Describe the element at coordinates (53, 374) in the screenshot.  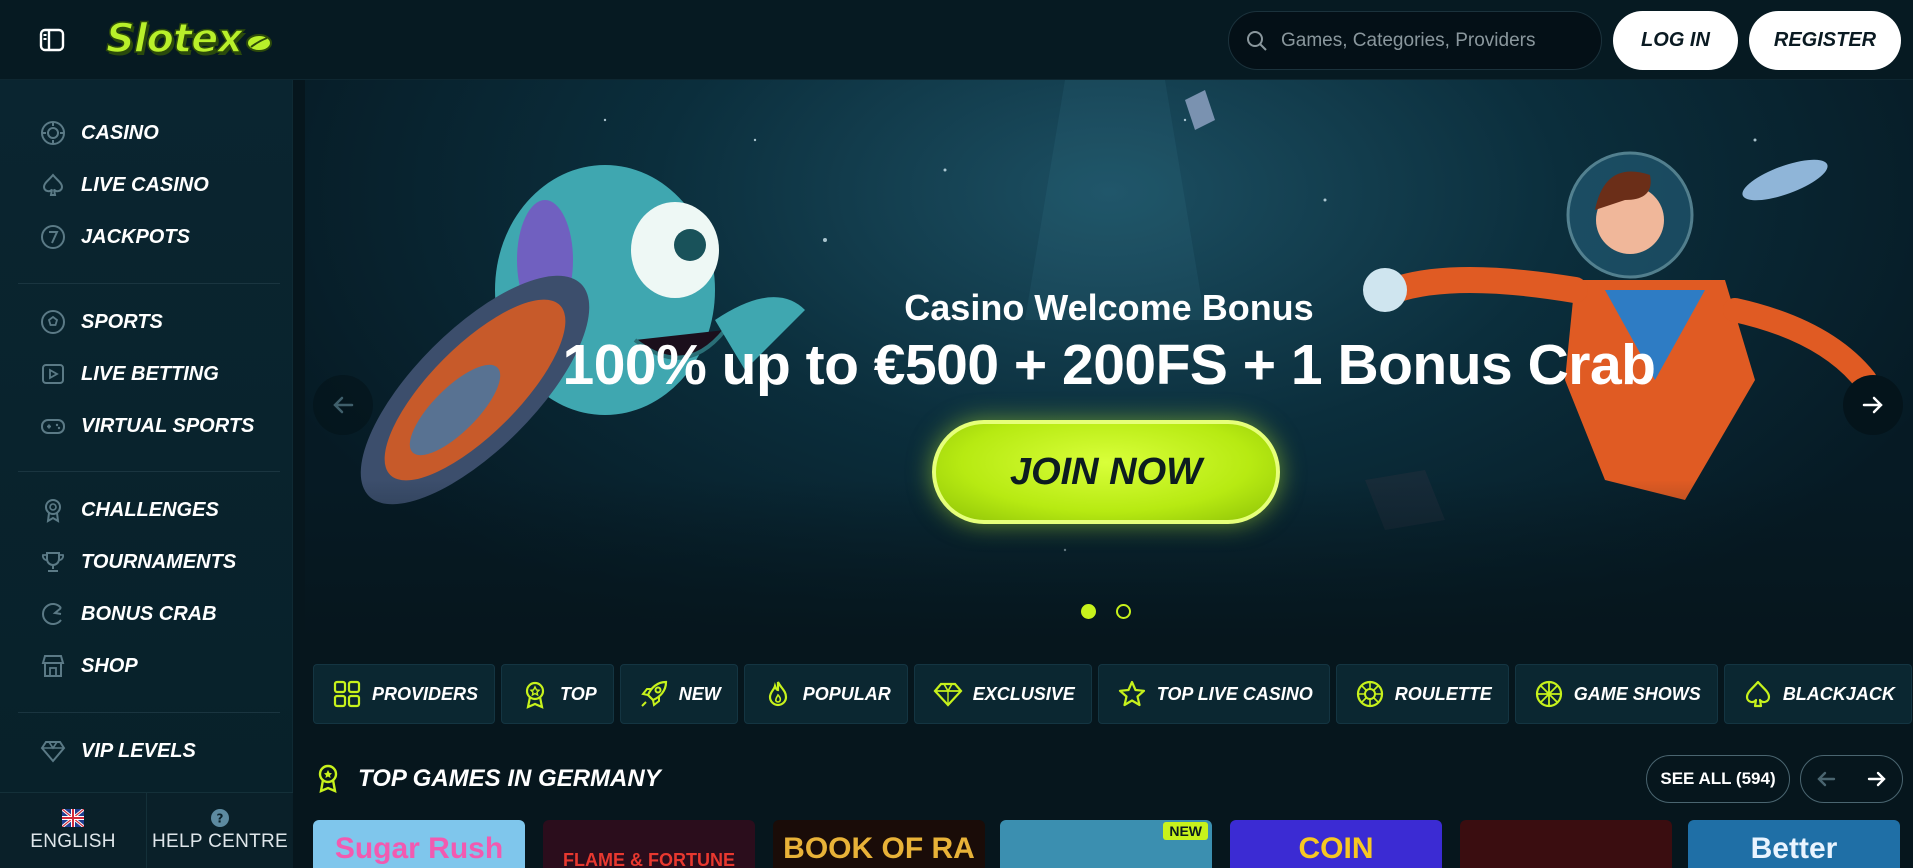
I see `play-icon` at that location.